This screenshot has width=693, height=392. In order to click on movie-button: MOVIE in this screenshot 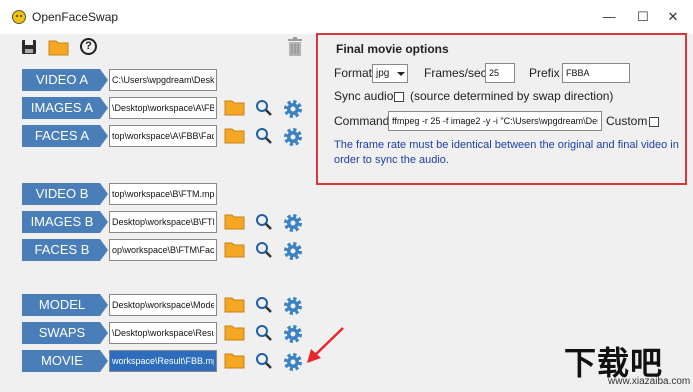, I will do `click(65, 361)`.